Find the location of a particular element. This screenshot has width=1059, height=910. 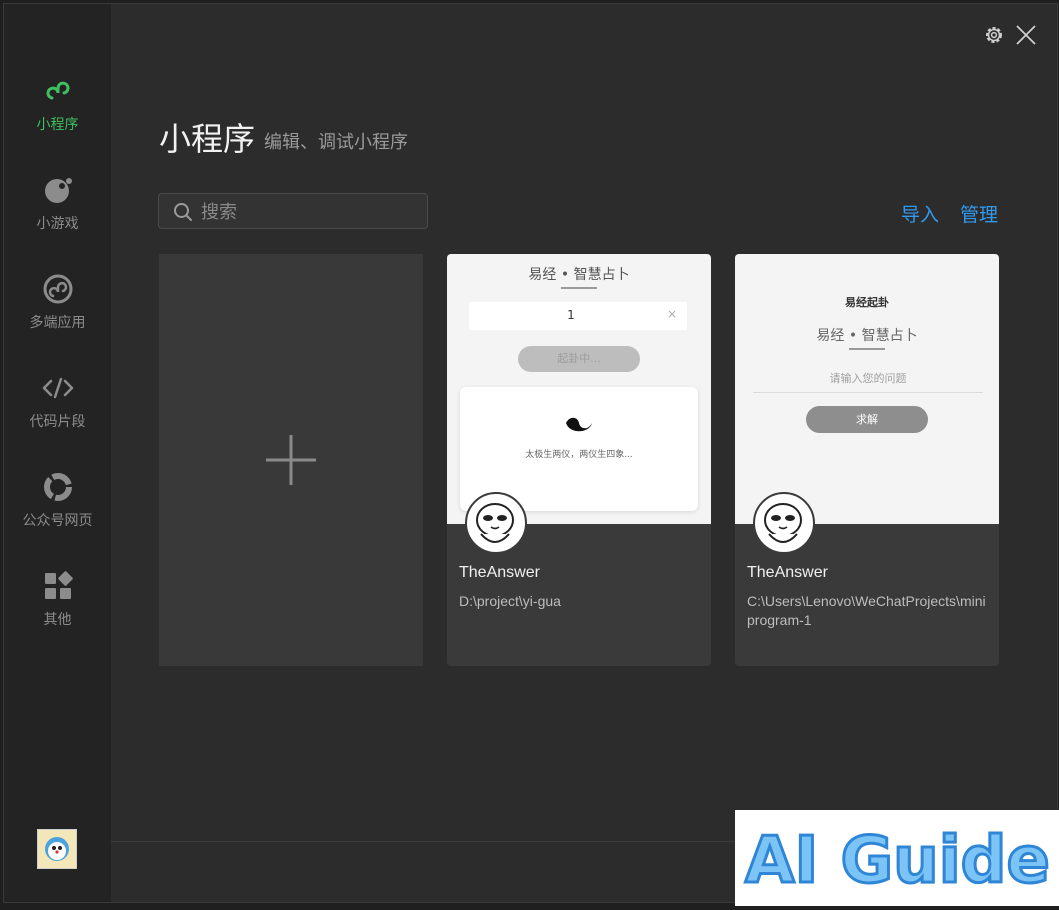

close-icon is located at coordinates (1026, 35).